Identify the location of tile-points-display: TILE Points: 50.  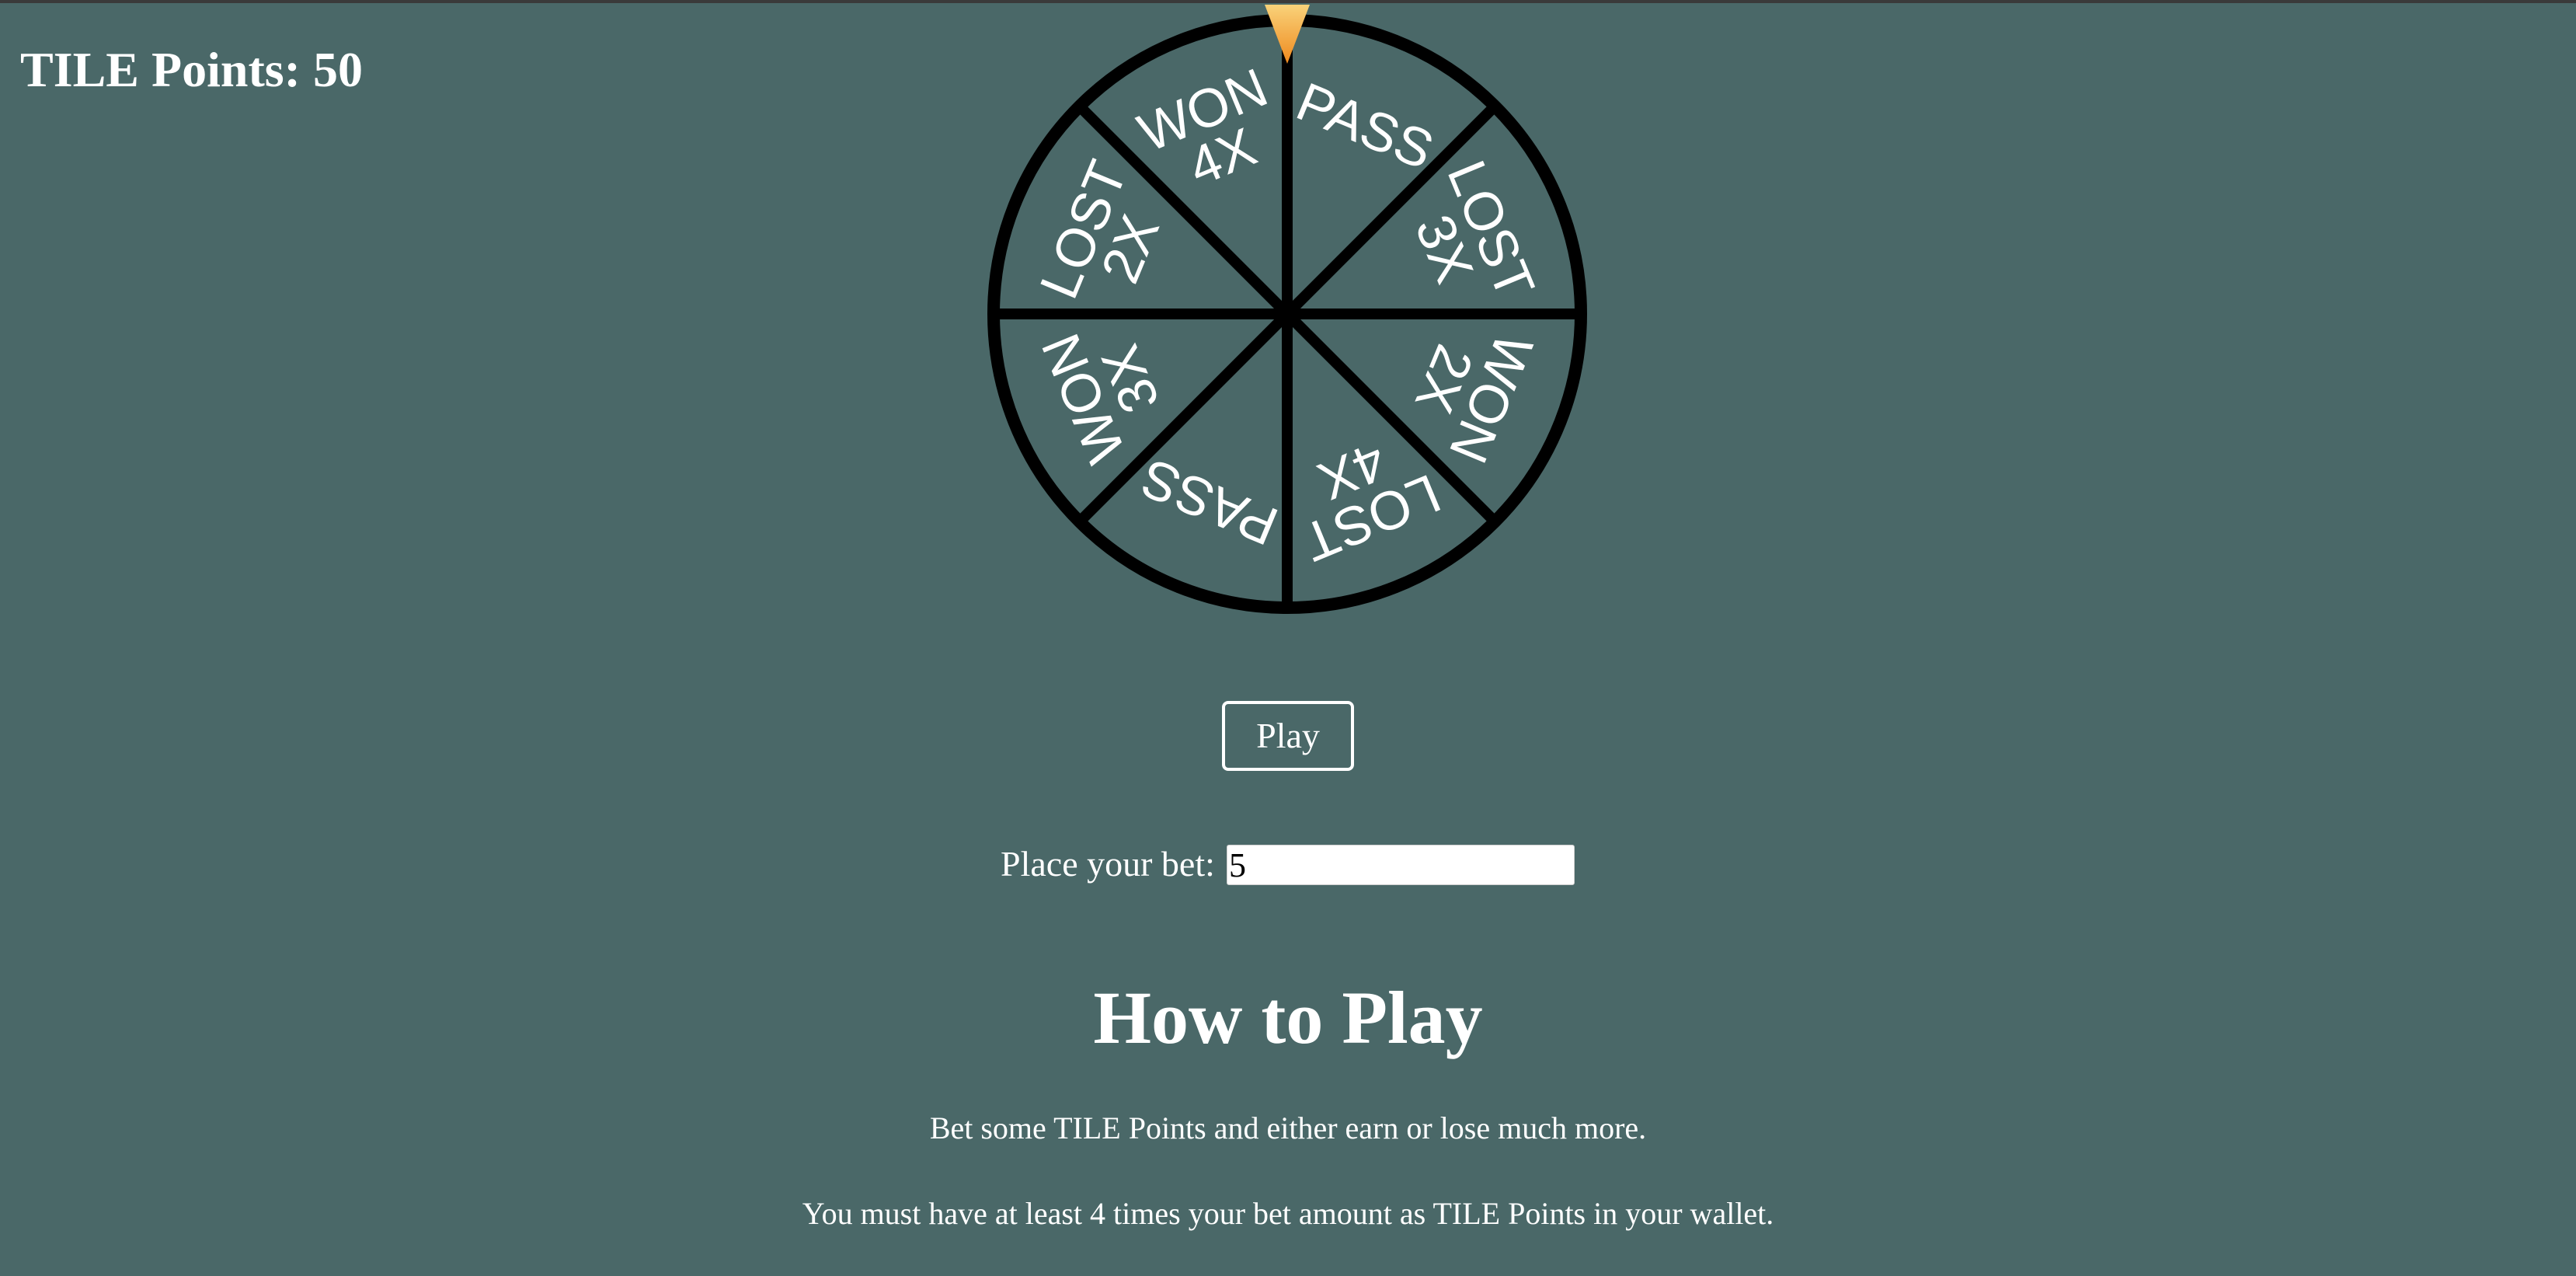
(191, 70).